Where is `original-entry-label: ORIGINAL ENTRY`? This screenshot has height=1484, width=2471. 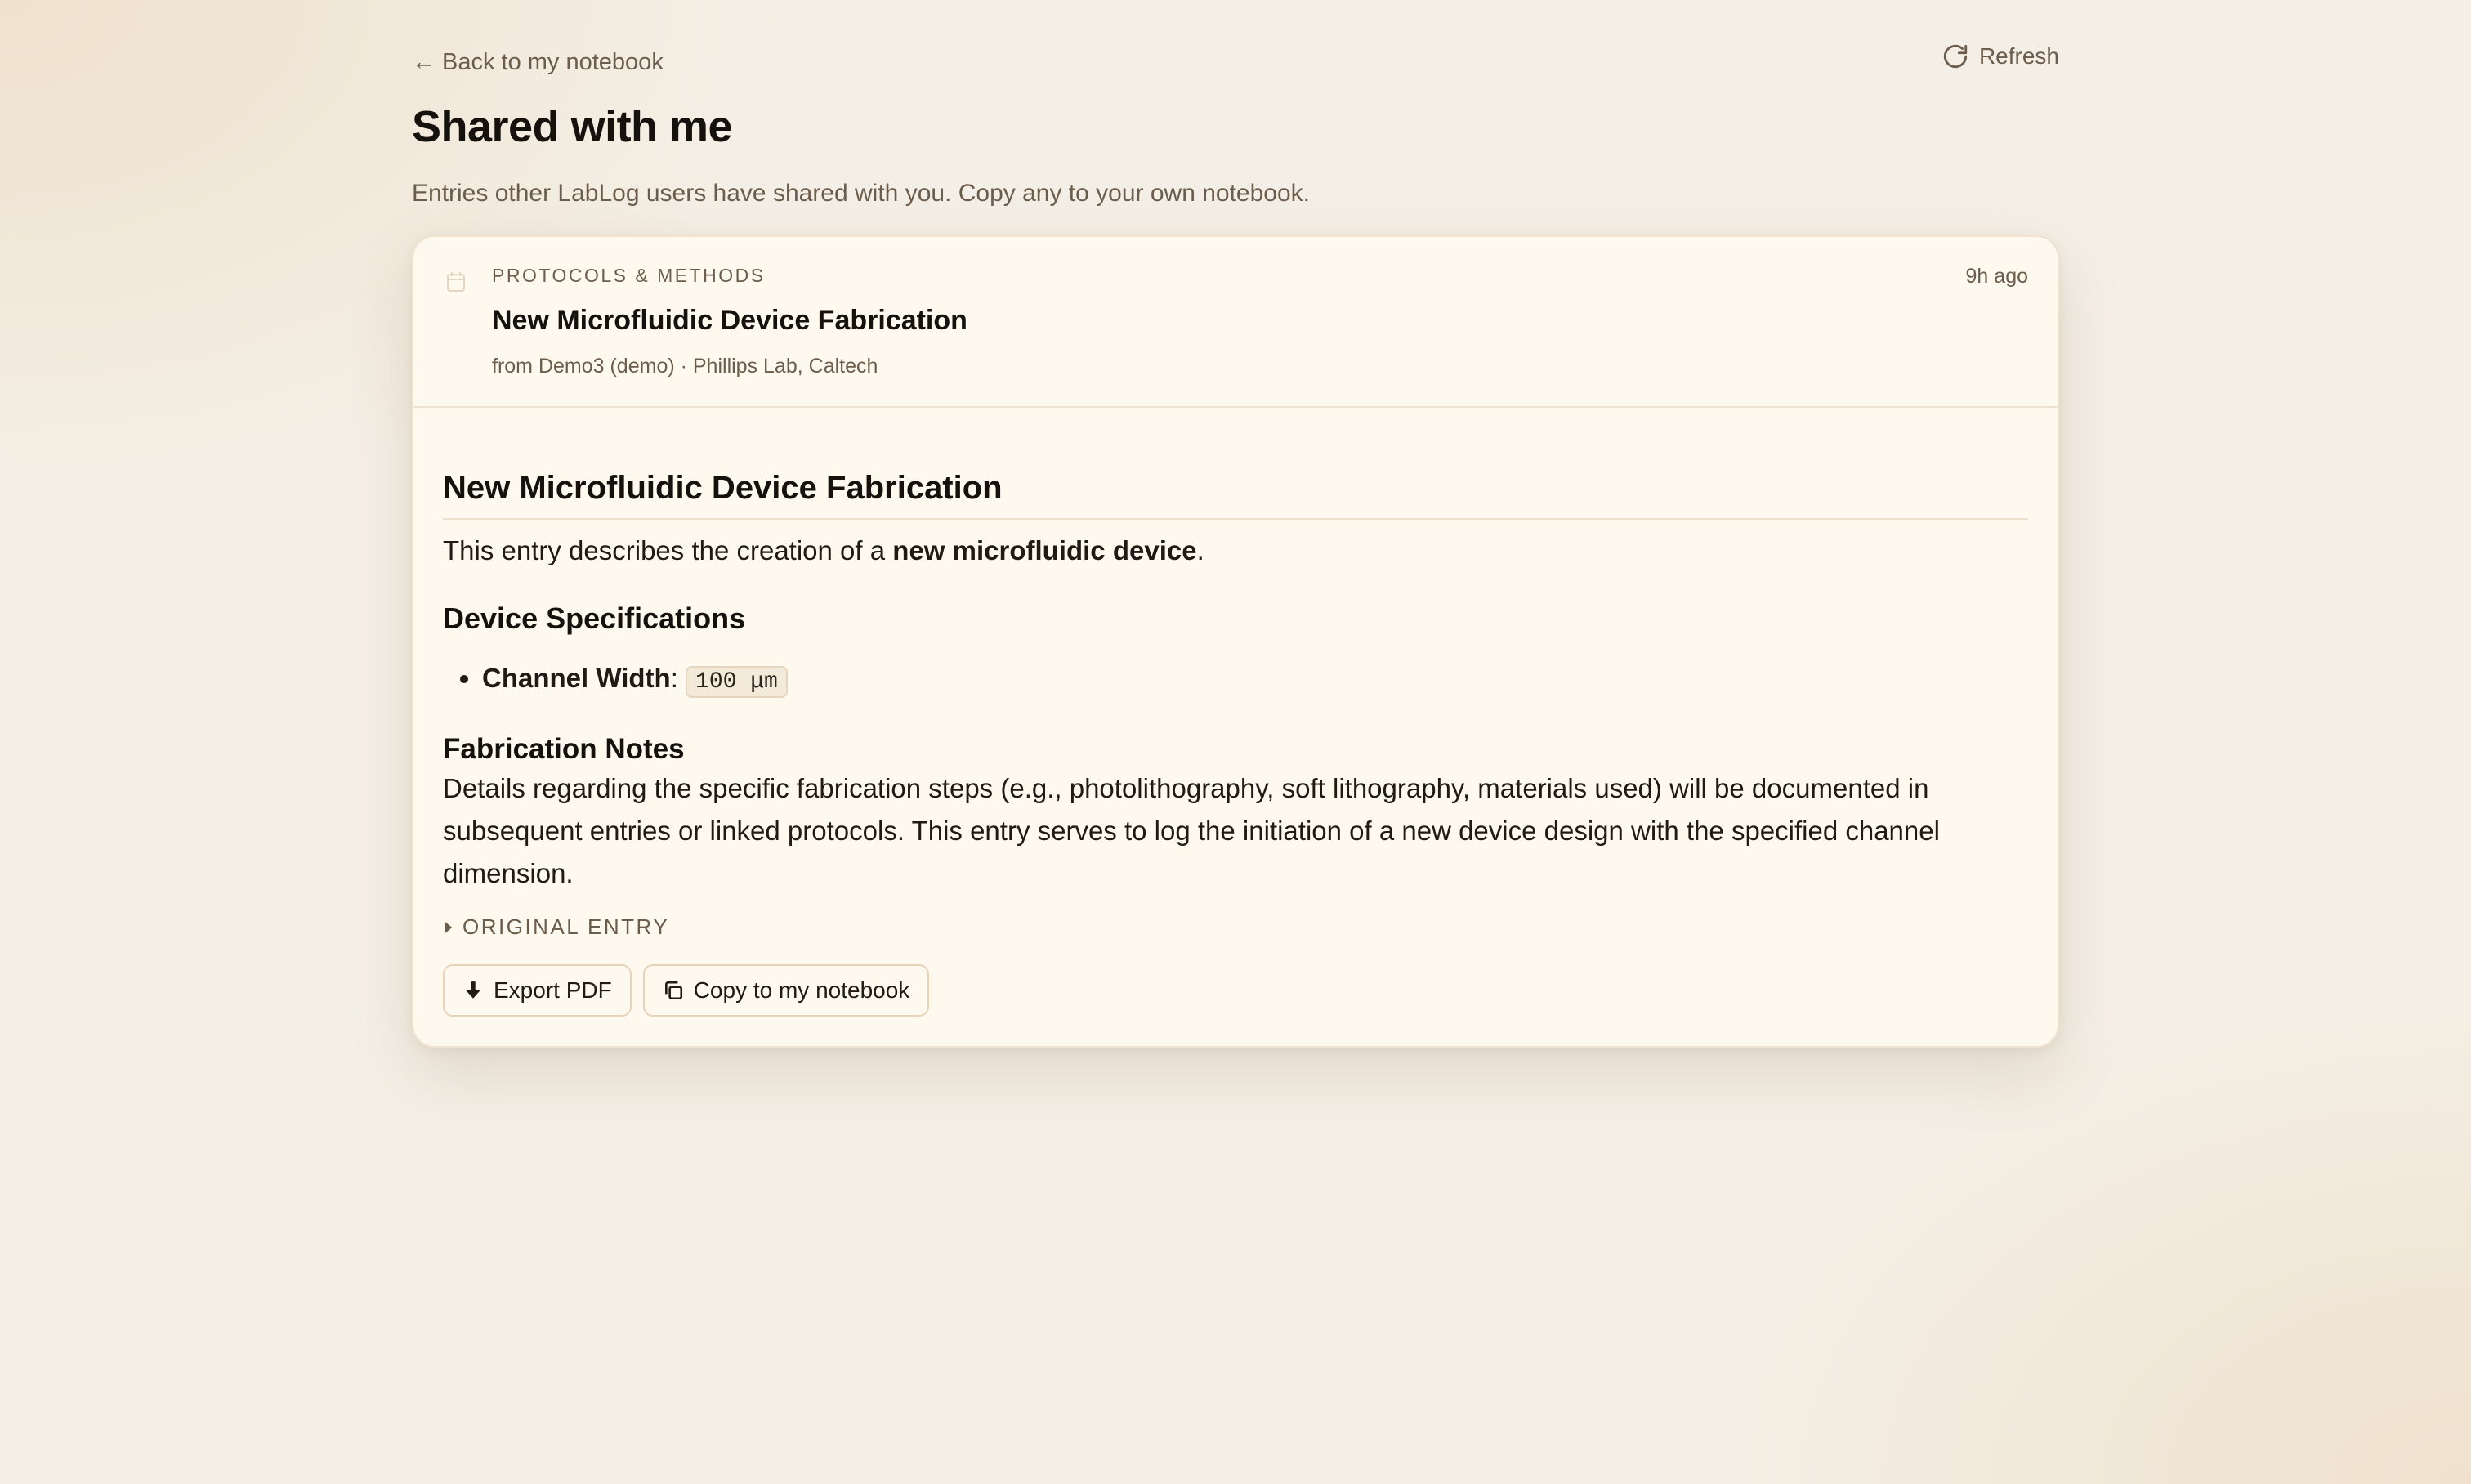
original-entry-label: ORIGINAL ENTRY is located at coordinates (566, 927).